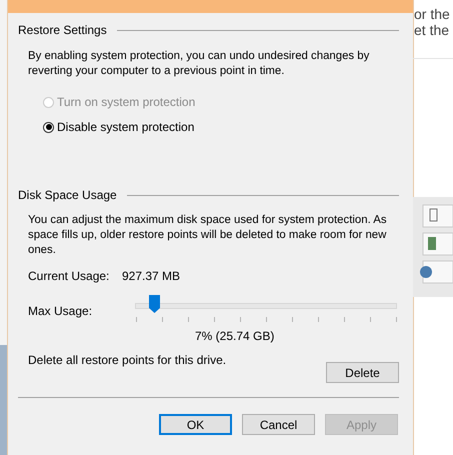 This screenshot has width=453, height=455. I want to click on current-usage-value: 927.37 MB, so click(151, 276).